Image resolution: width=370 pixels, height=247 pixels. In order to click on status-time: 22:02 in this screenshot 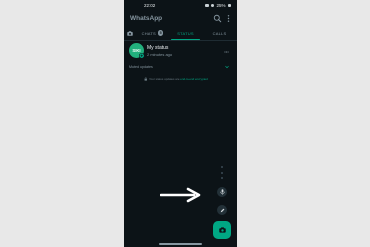, I will do `click(150, 5)`.